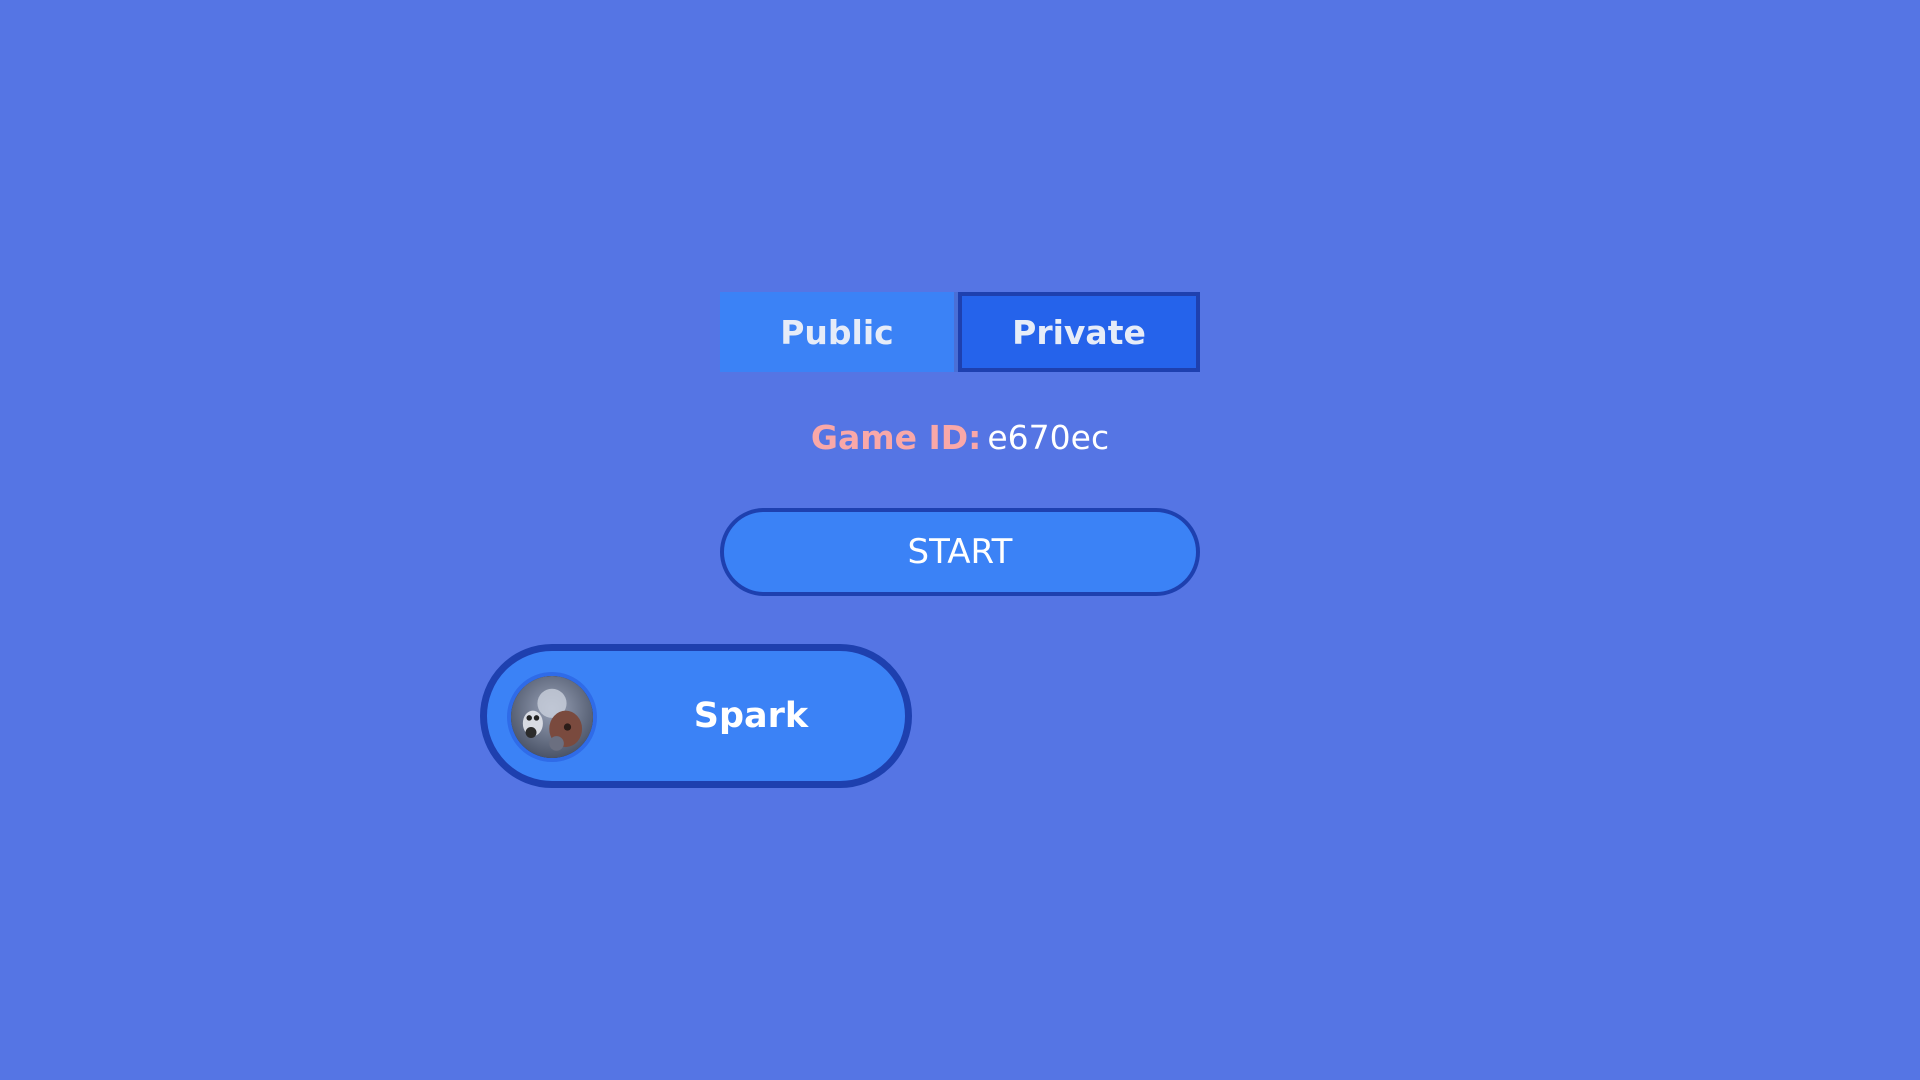 This screenshot has height=1080, width=1920. What do you see at coordinates (751, 716) in the screenshot?
I see `player-name: Spark` at bounding box center [751, 716].